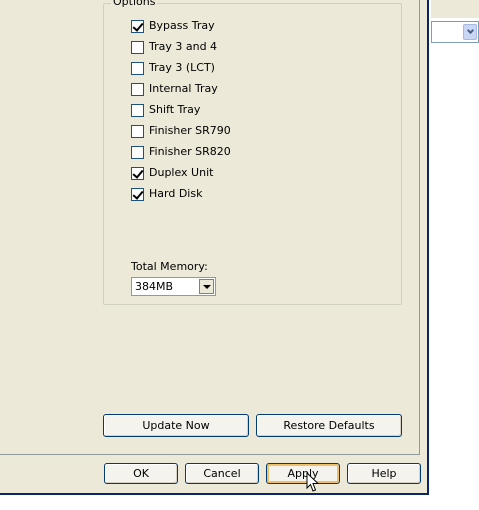 This screenshot has width=479, height=510. Describe the element at coordinates (182, 25) in the screenshot. I see `checkbox-label: Bypass Tray` at that location.